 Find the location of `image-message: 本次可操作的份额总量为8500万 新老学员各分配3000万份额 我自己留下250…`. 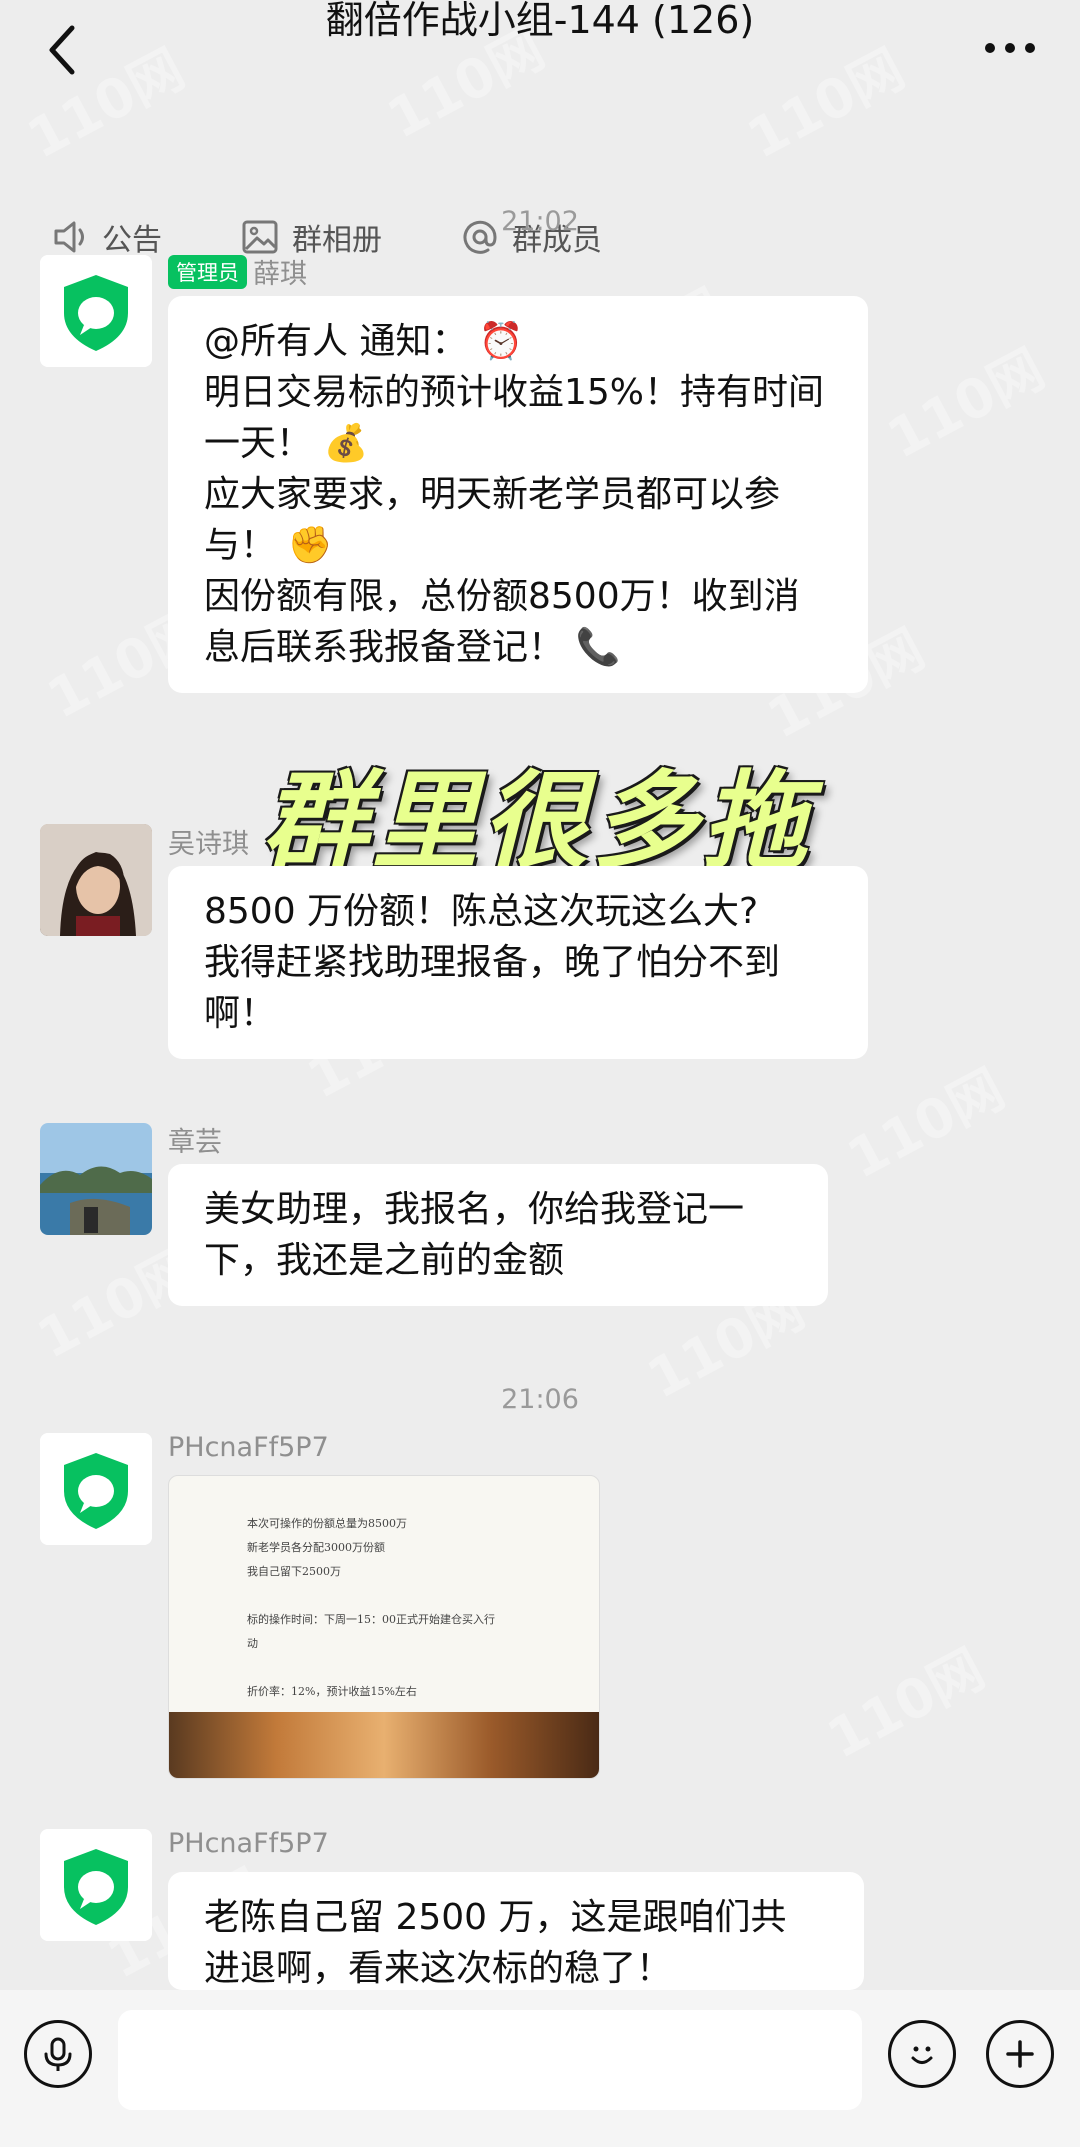

image-message: 本次可操作的份额总量为8500万 新老学员各分配3000万份额 我自己留下250… is located at coordinates (384, 1627).